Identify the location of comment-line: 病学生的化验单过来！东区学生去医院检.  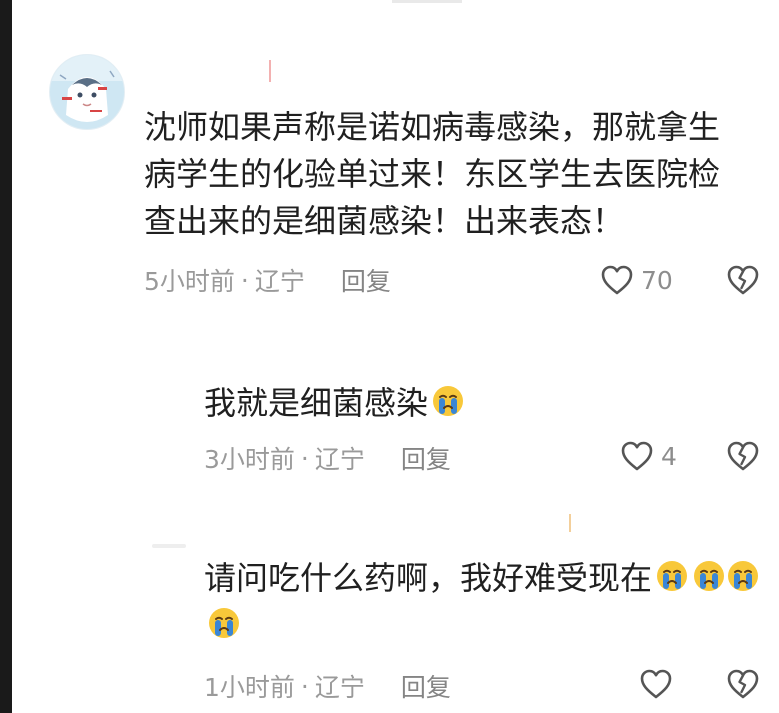
(432, 174).